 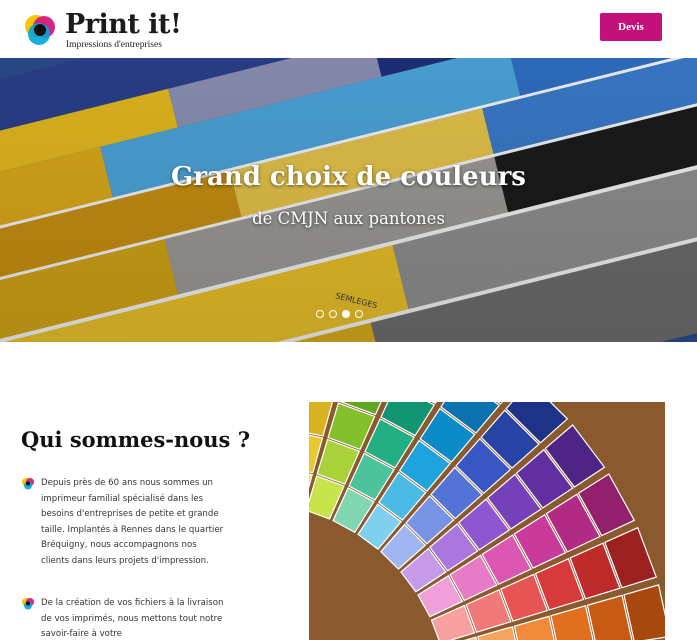 I want to click on logo: Print it! Impressions d'entreprises, so click(x=101, y=30).